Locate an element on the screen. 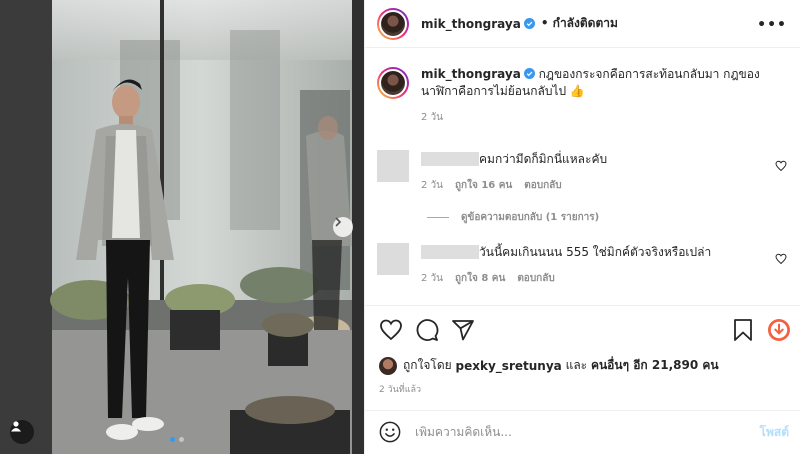 This screenshot has height=454, width=800. author-avatar is located at coordinates (393, 23).